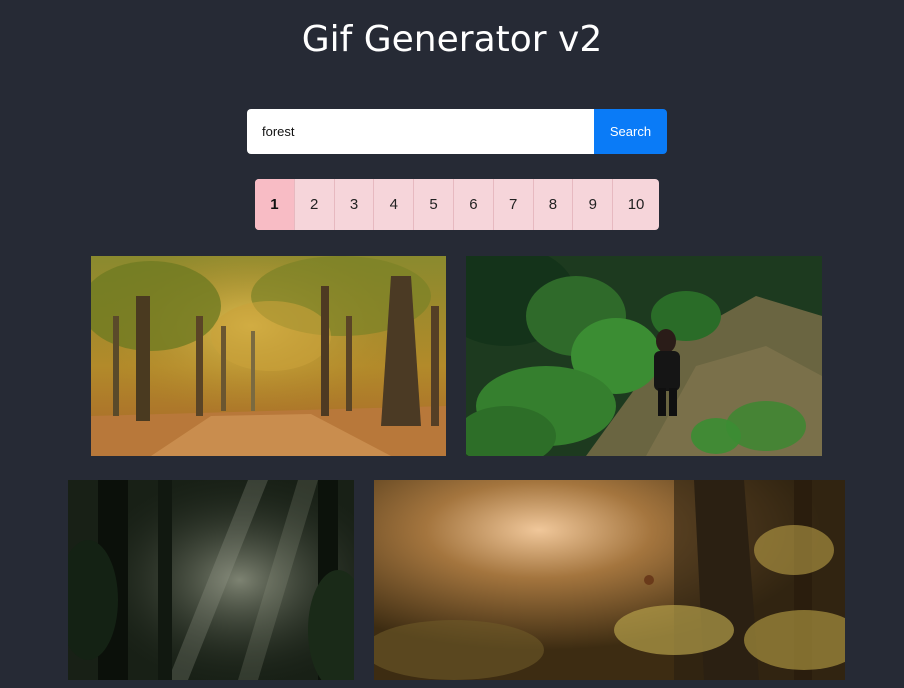  What do you see at coordinates (268, 356) in the screenshot?
I see `autumn-forest-path-gif` at bounding box center [268, 356].